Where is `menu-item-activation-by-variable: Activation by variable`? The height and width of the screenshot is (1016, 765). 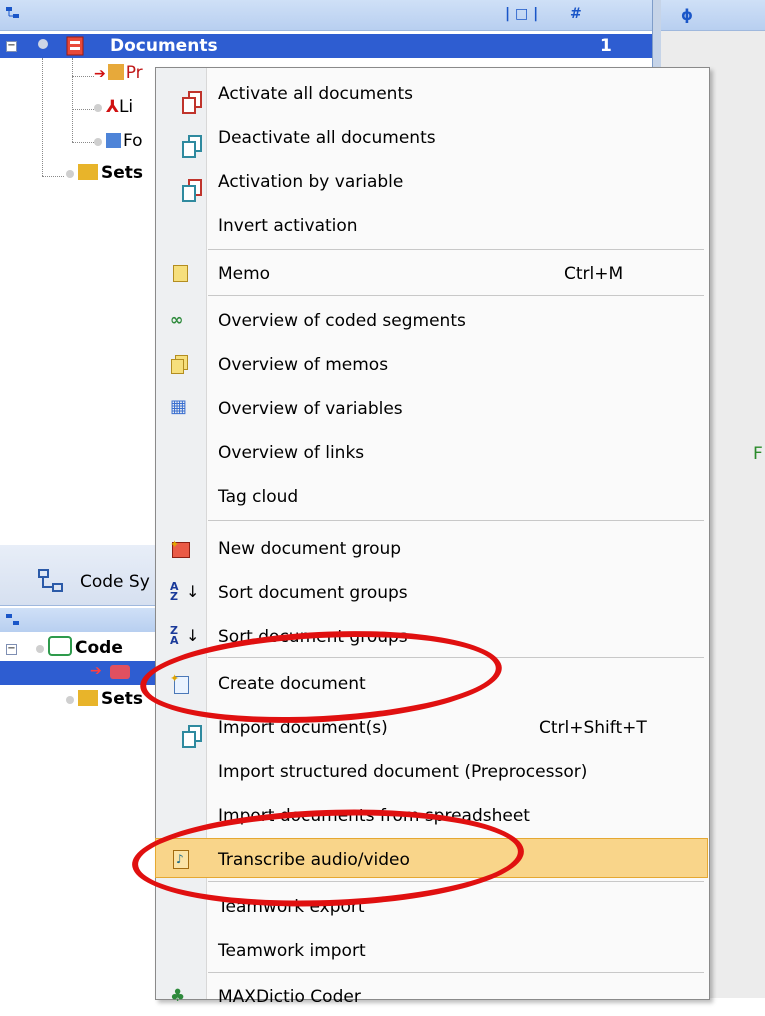
menu-item-activation-by-variable: Activation by variable is located at coordinates (432, 181).